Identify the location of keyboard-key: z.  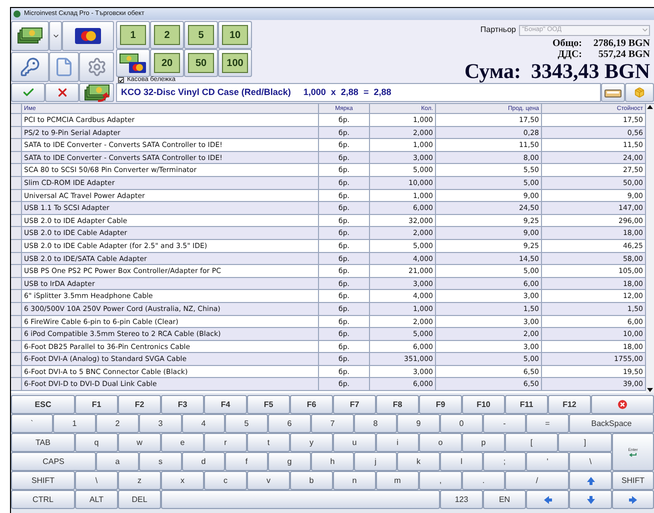
(139, 480).